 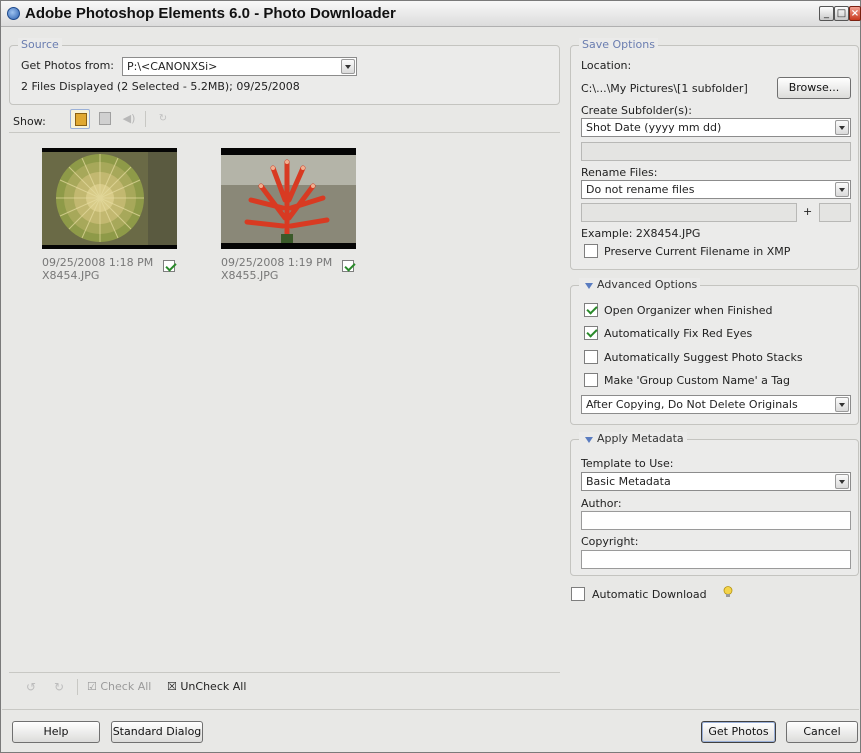 I want to click on bottom-tool-separator, so click(x=77, y=687).